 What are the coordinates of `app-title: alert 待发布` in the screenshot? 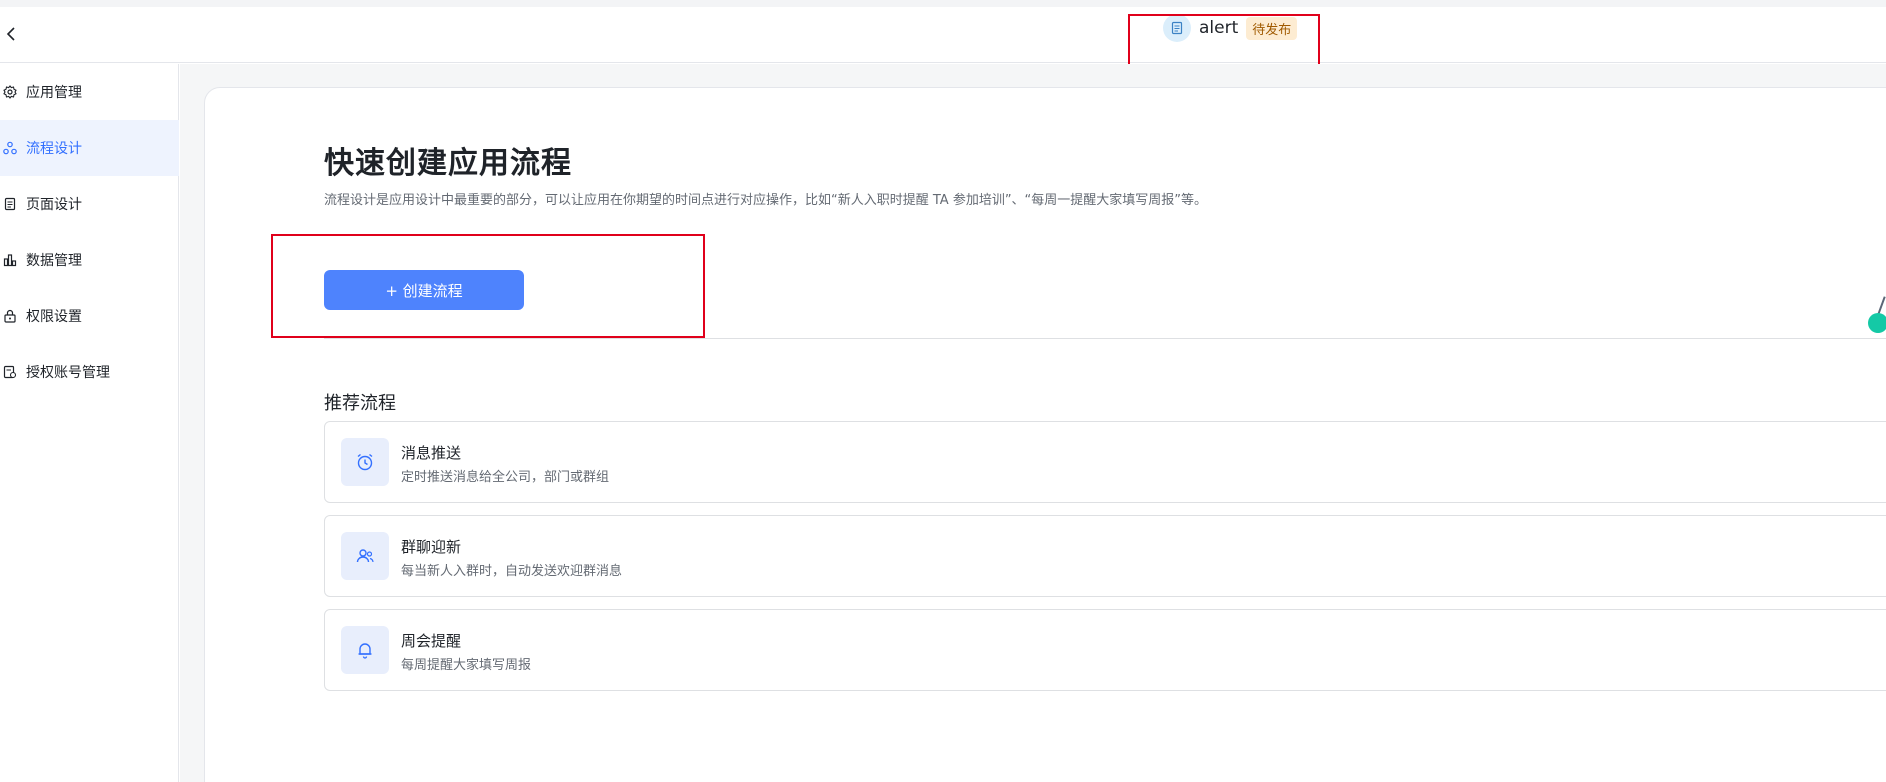 It's located at (1230, 28).